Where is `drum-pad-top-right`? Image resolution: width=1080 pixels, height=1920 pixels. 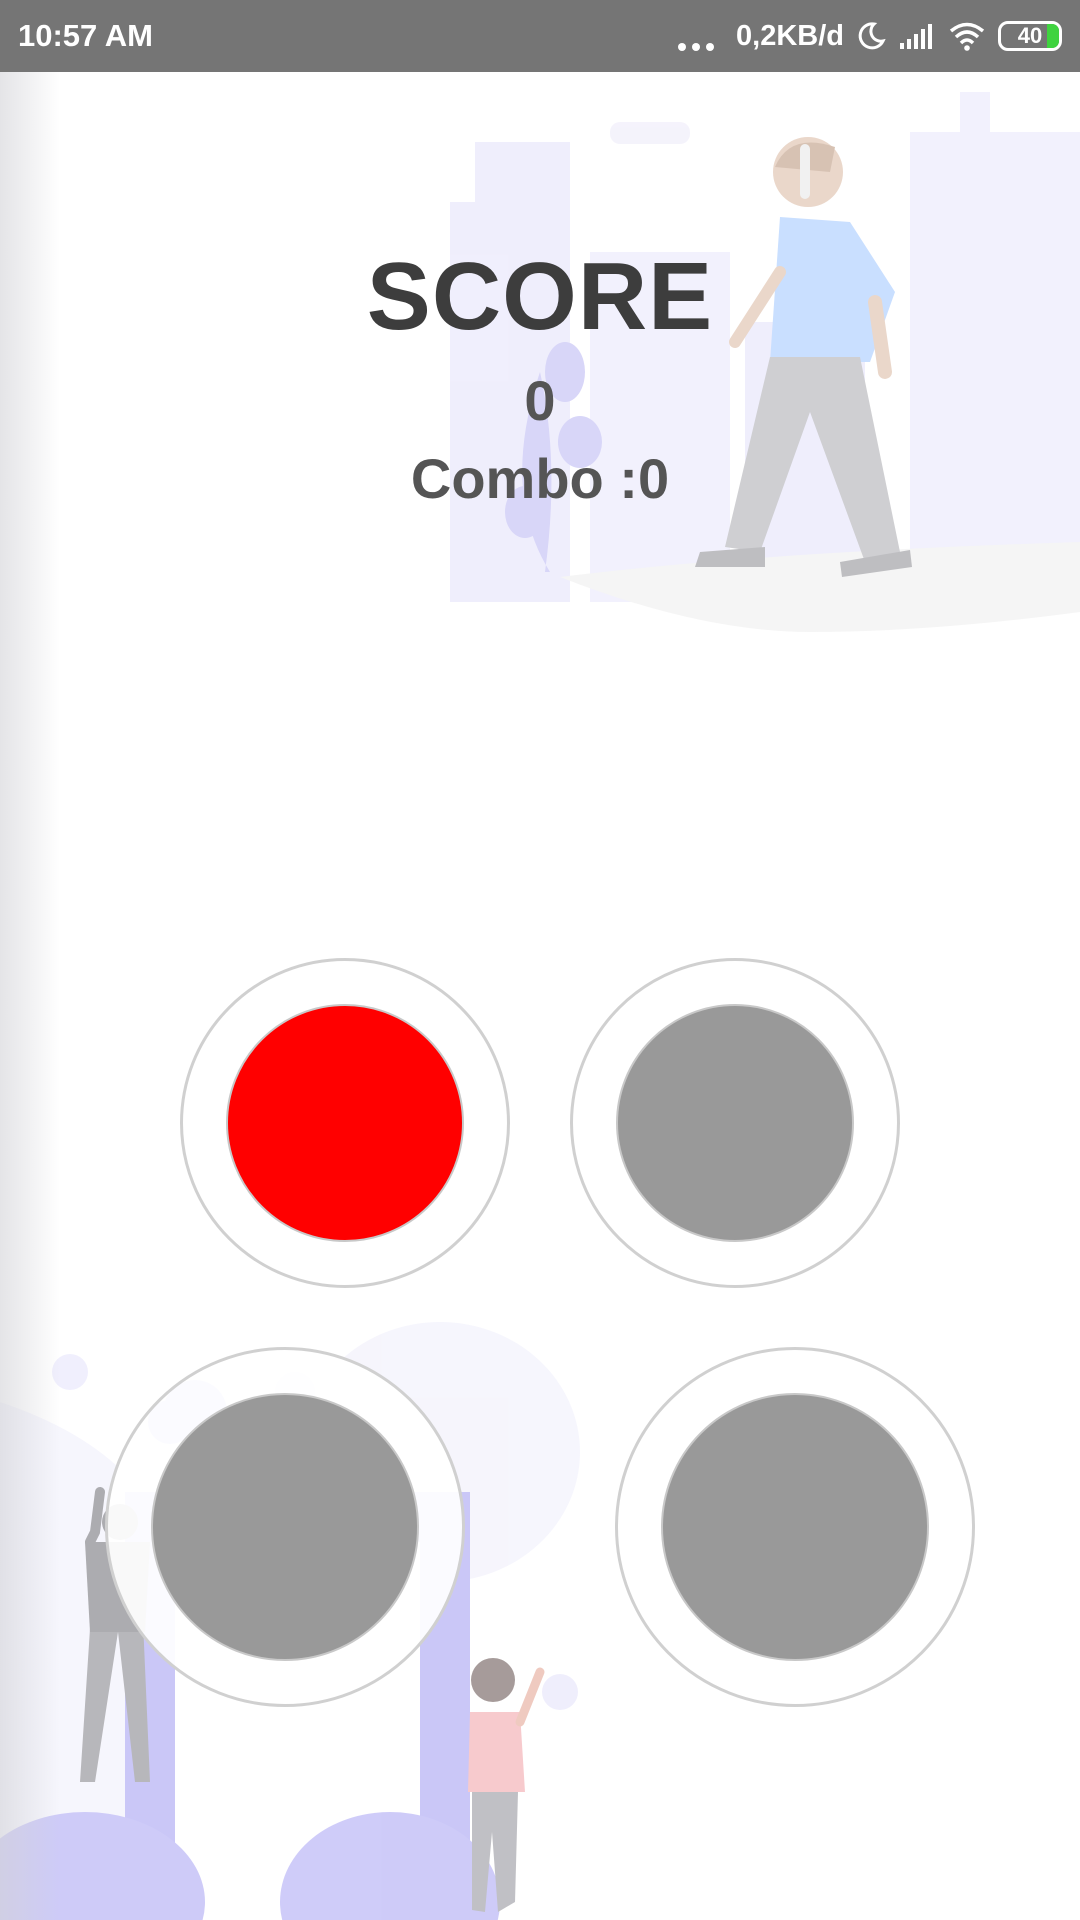
drum-pad-top-right is located at coordinates (735, 1123).